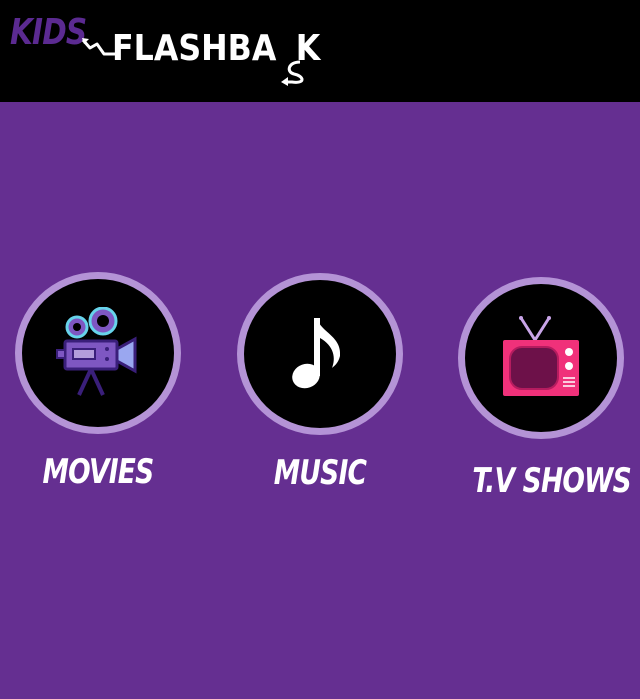  Describe the element at coordinates (551, 481) in the screenshot. I see `tv-shows-label: T.V SHOWS` at that location.